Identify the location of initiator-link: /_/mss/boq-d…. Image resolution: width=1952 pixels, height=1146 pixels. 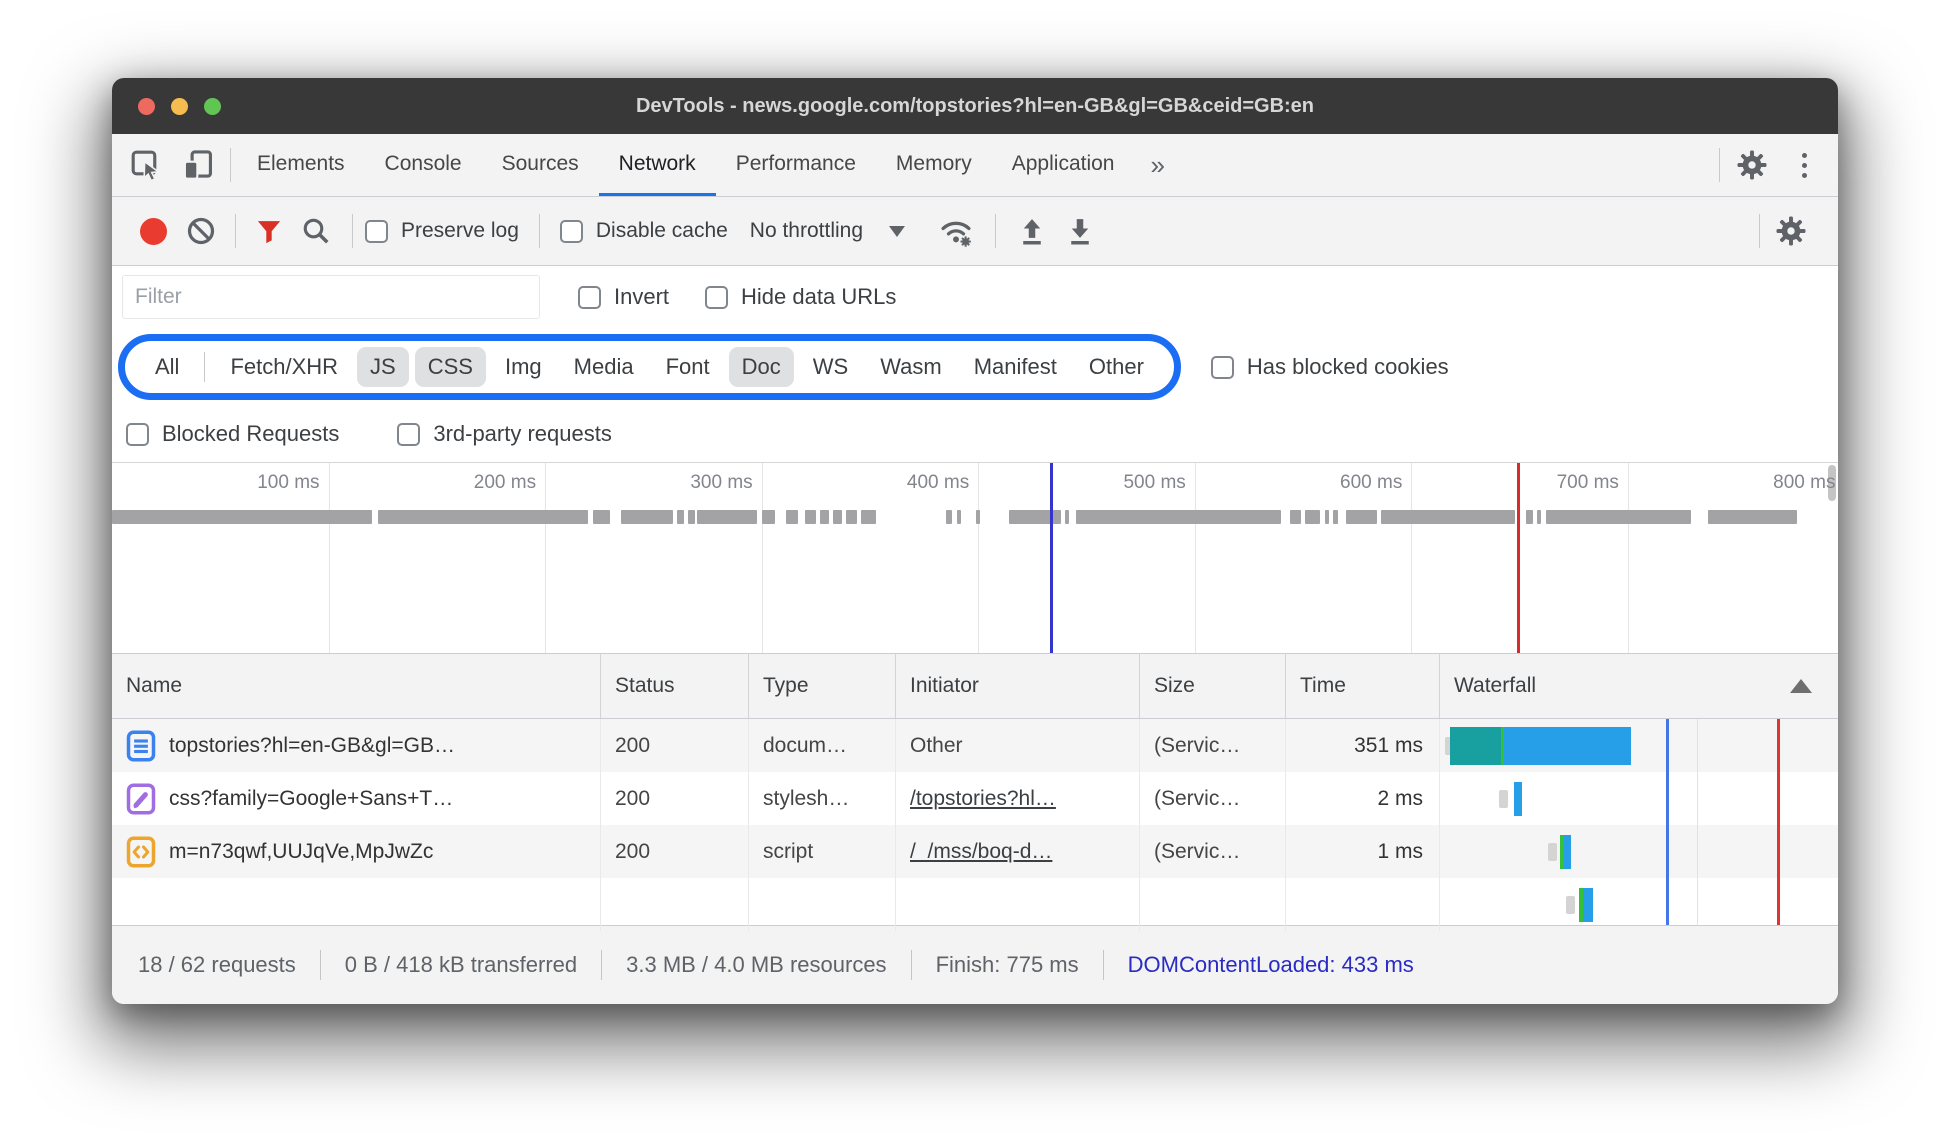
(981, 852).